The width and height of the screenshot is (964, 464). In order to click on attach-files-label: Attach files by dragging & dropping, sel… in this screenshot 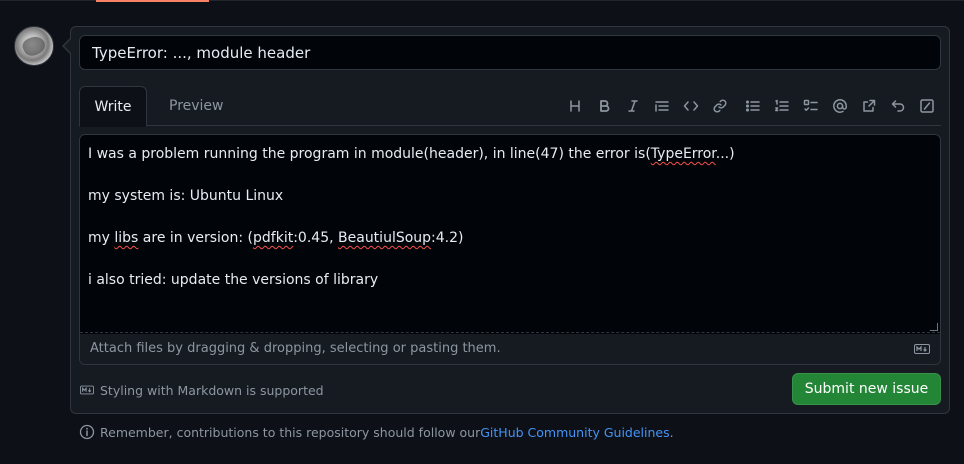, I will do `click(295, 348)`.